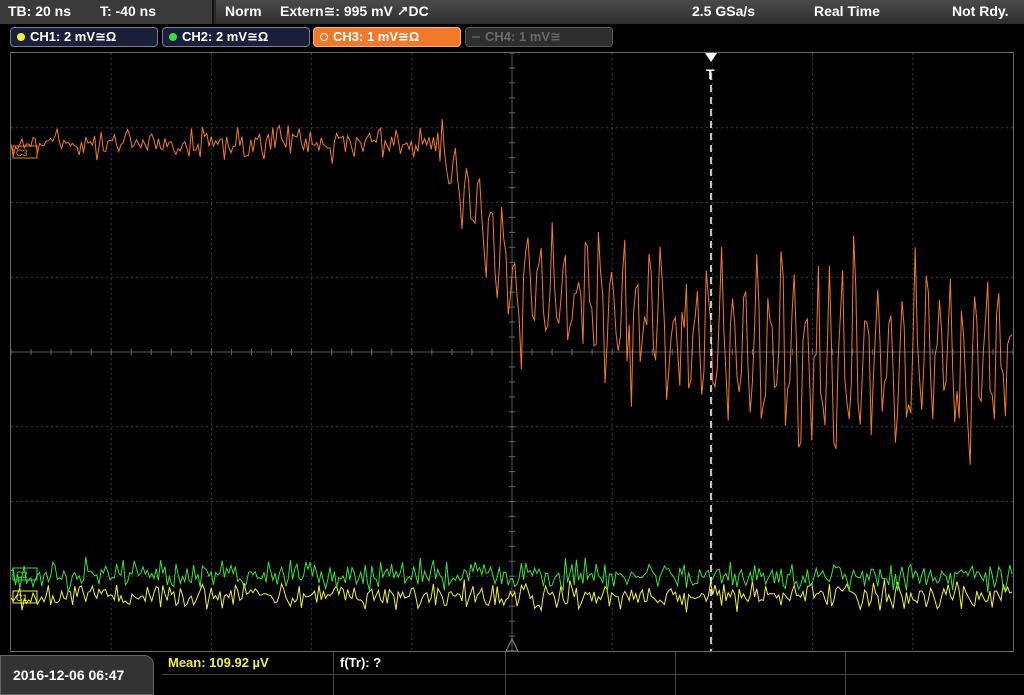 This screenshot has height=695, width=1024. I want to click on trigger-mode: Norm, so click(243, 11).